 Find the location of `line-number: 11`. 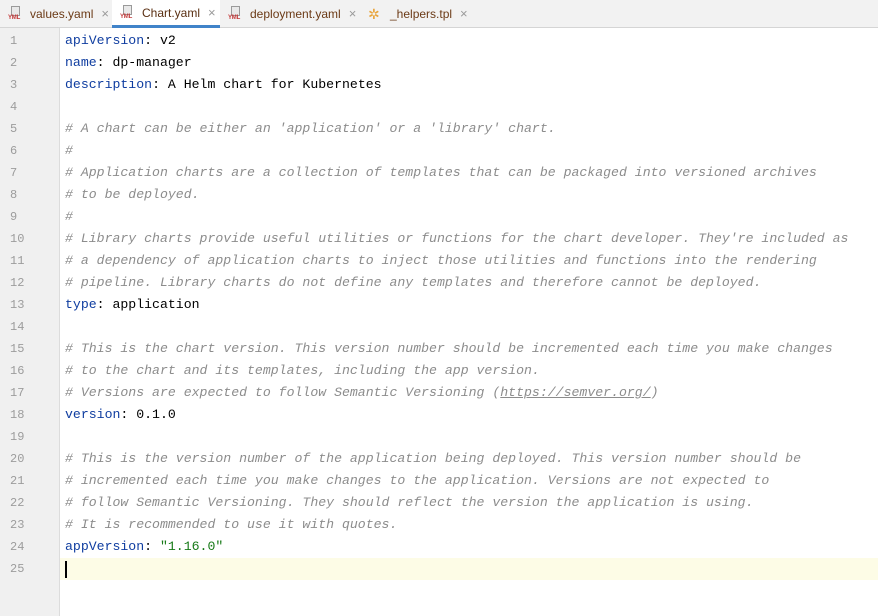

line-number: 11 is located at coordinates (17, 261).